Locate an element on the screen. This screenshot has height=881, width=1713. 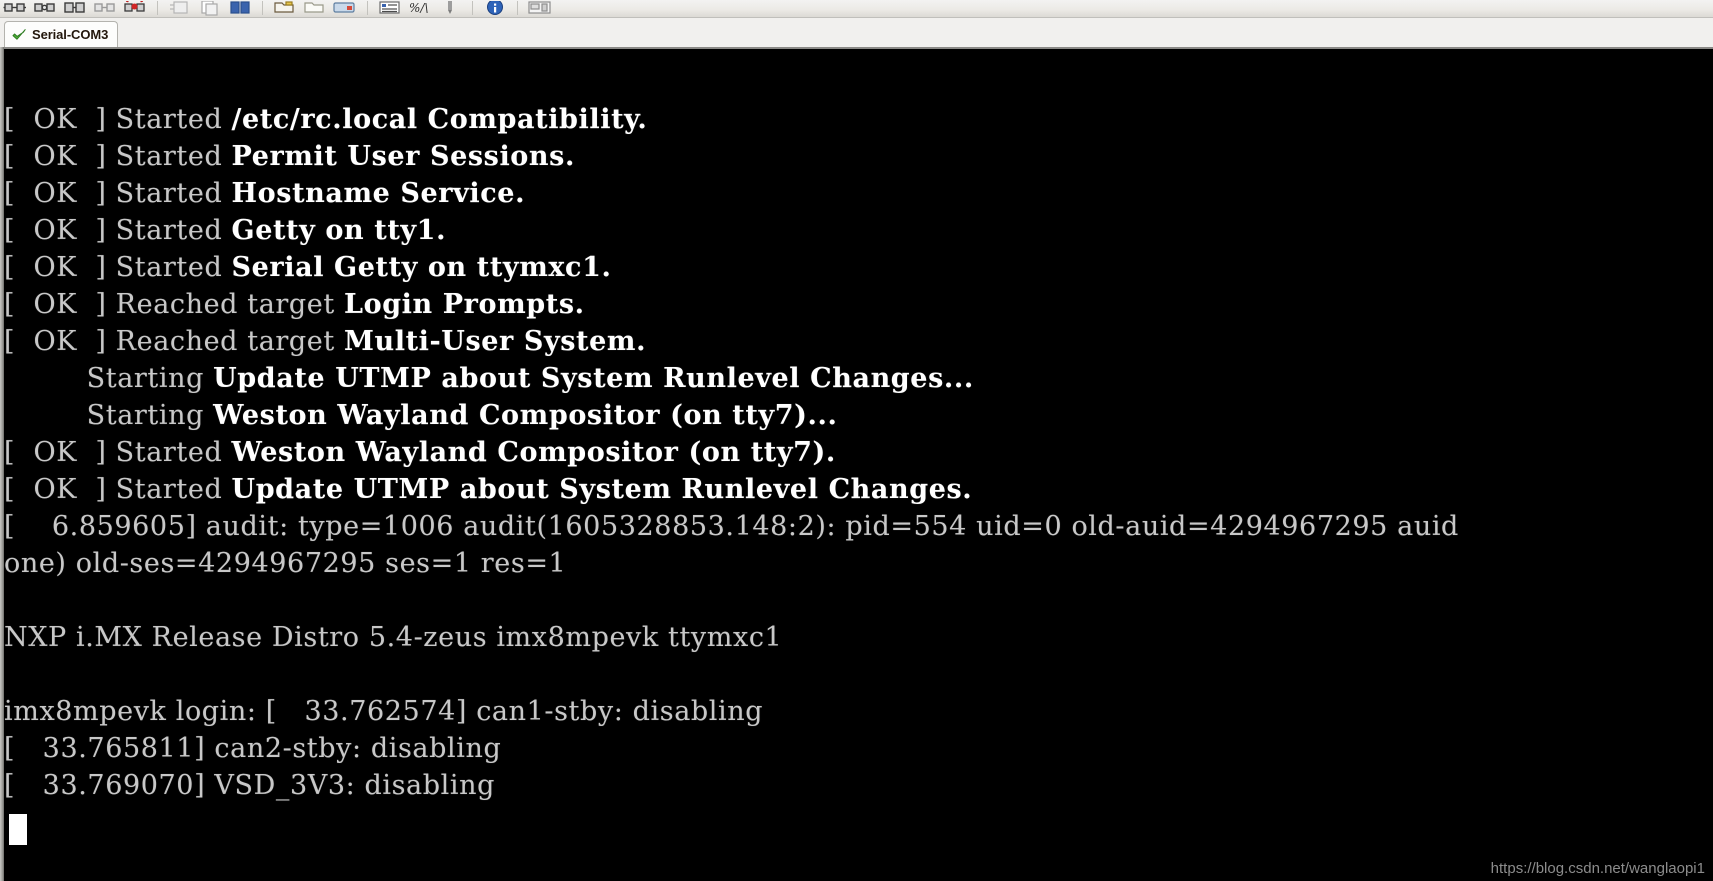
terminal-line: [ OK ] Started Getty on tty1. is located at coordinates (225, 230).